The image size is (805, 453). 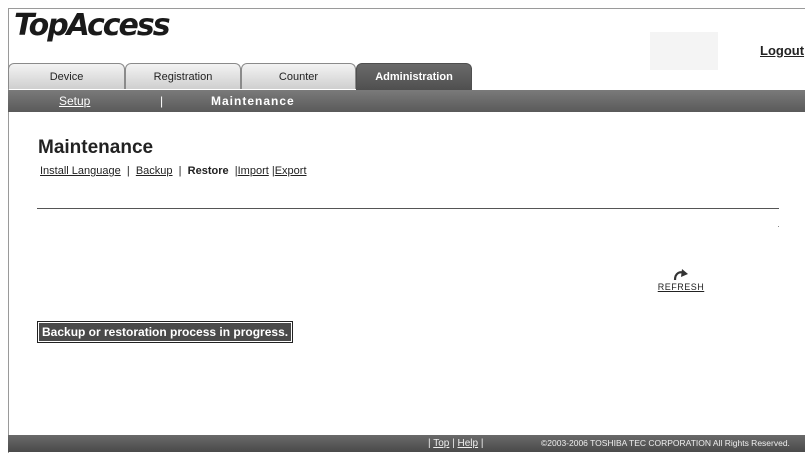 I want to click on refresh-button: REFRESH, so click(x=681, y=280).